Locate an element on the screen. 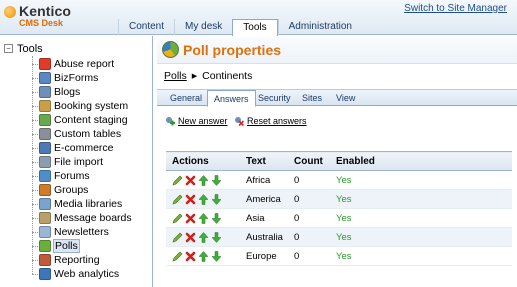 Image resolution: width=517 pixels, height=287 pixels. tree-item-message-boards: Message boards is located at coordinates (82, 218).